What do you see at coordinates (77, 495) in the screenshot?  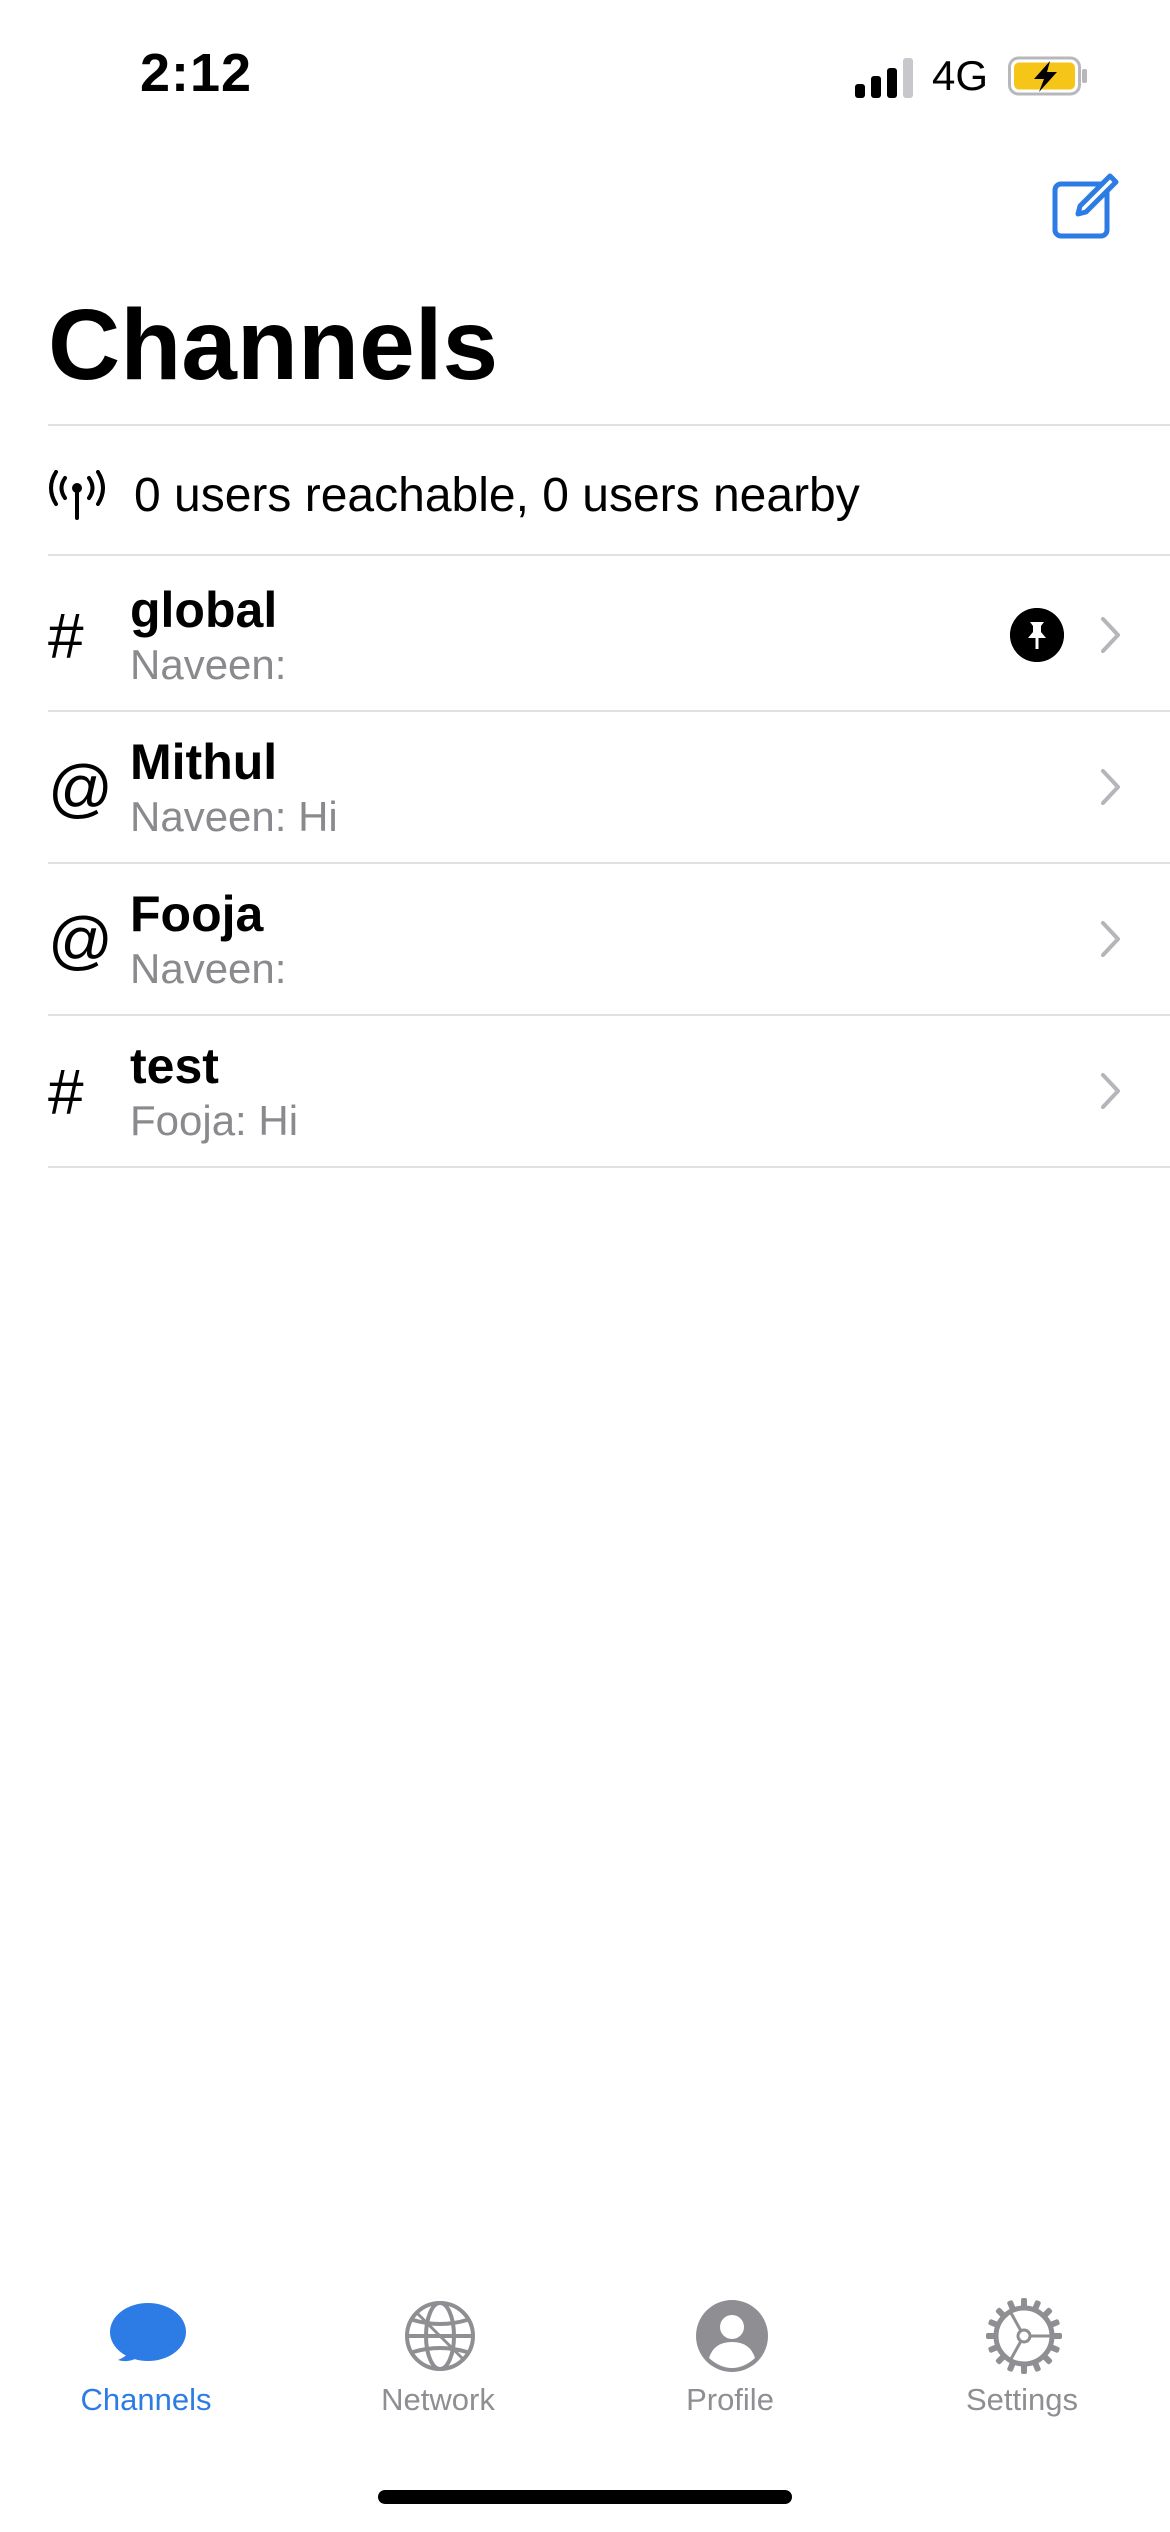 I see `antenna-icon` at bounding box center [77, 495].